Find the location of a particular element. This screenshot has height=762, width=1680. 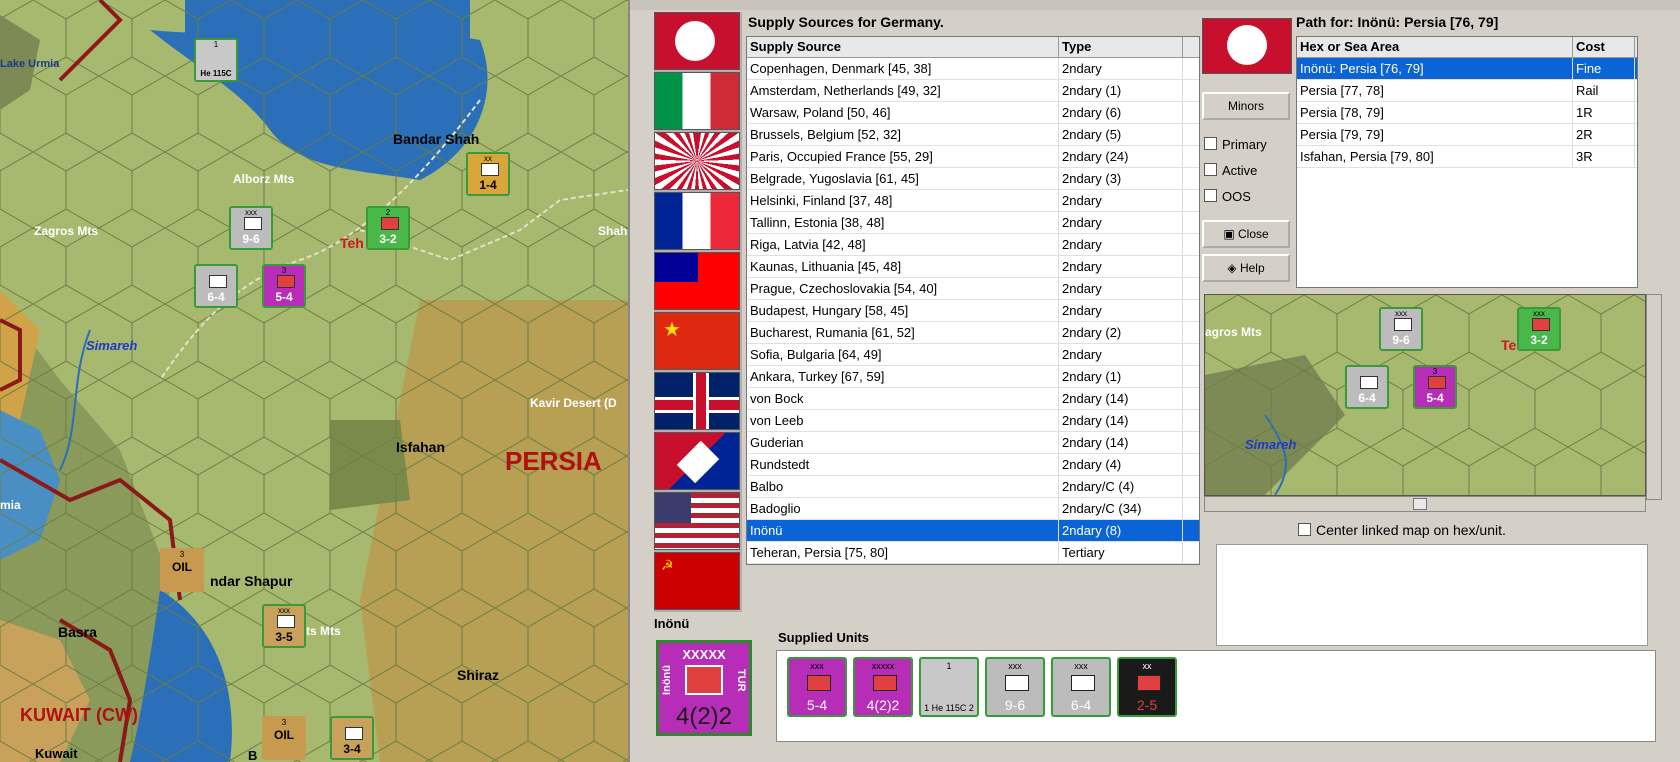

flag-commonwealth is located at coordinates (697, 401).